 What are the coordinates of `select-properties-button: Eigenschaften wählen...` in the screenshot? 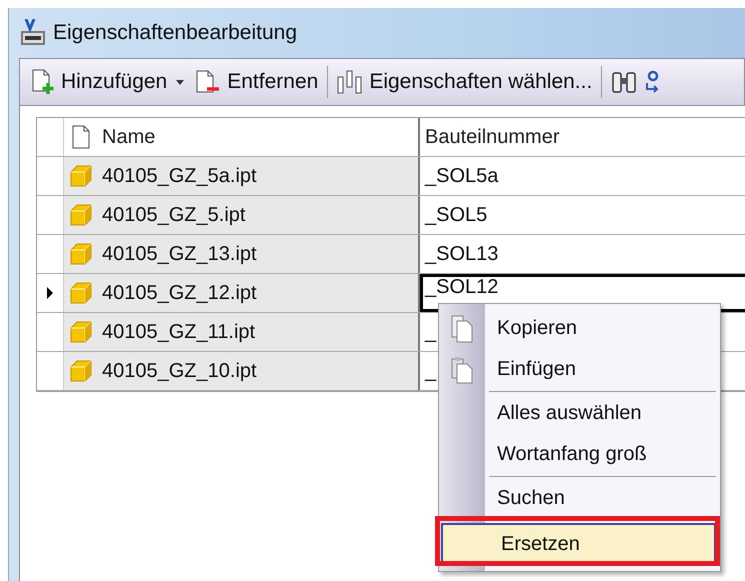 It's located at (465, 82).